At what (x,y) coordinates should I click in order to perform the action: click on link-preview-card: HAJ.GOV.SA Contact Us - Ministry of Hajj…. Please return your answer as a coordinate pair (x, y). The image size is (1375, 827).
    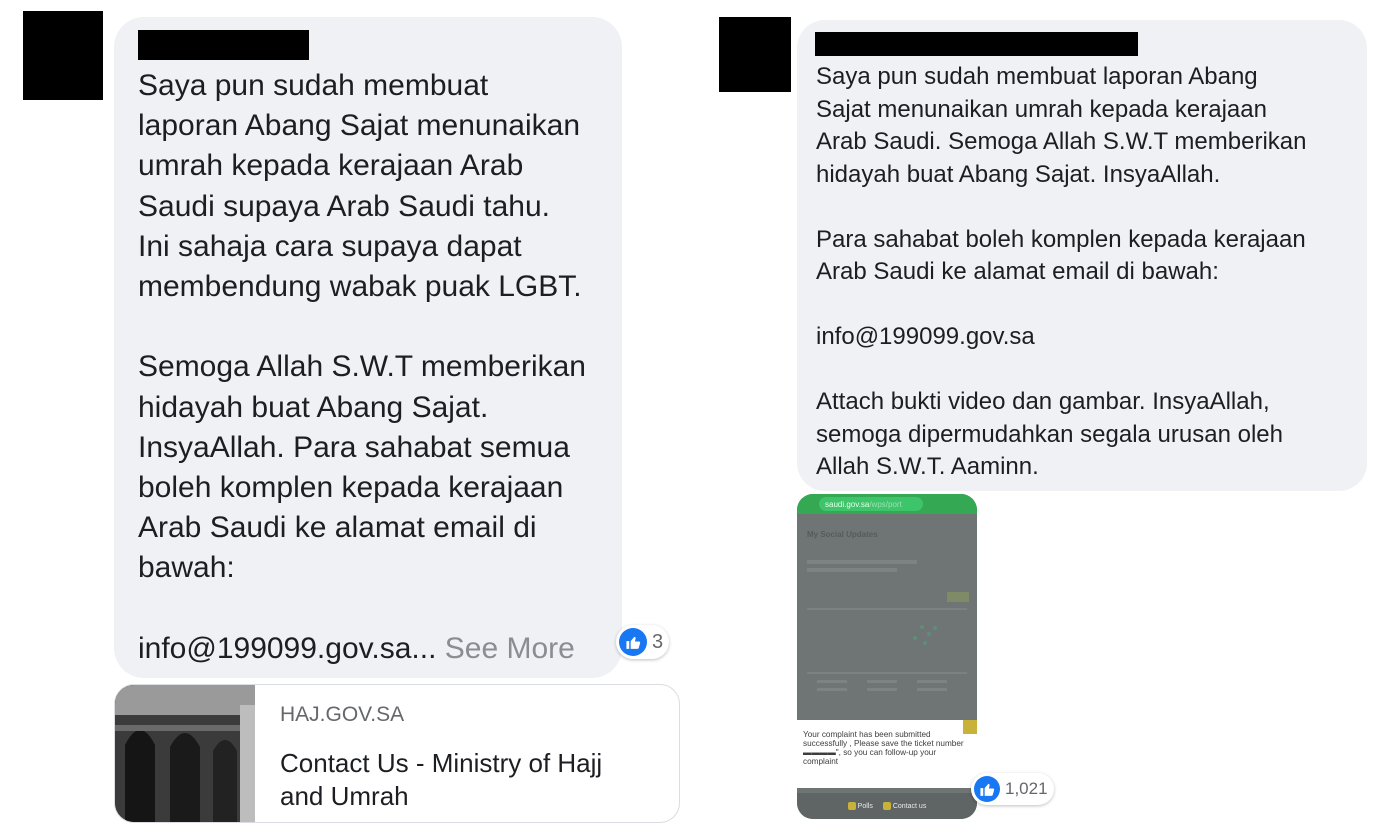
    Looking at the image, I should click on (397, 753).